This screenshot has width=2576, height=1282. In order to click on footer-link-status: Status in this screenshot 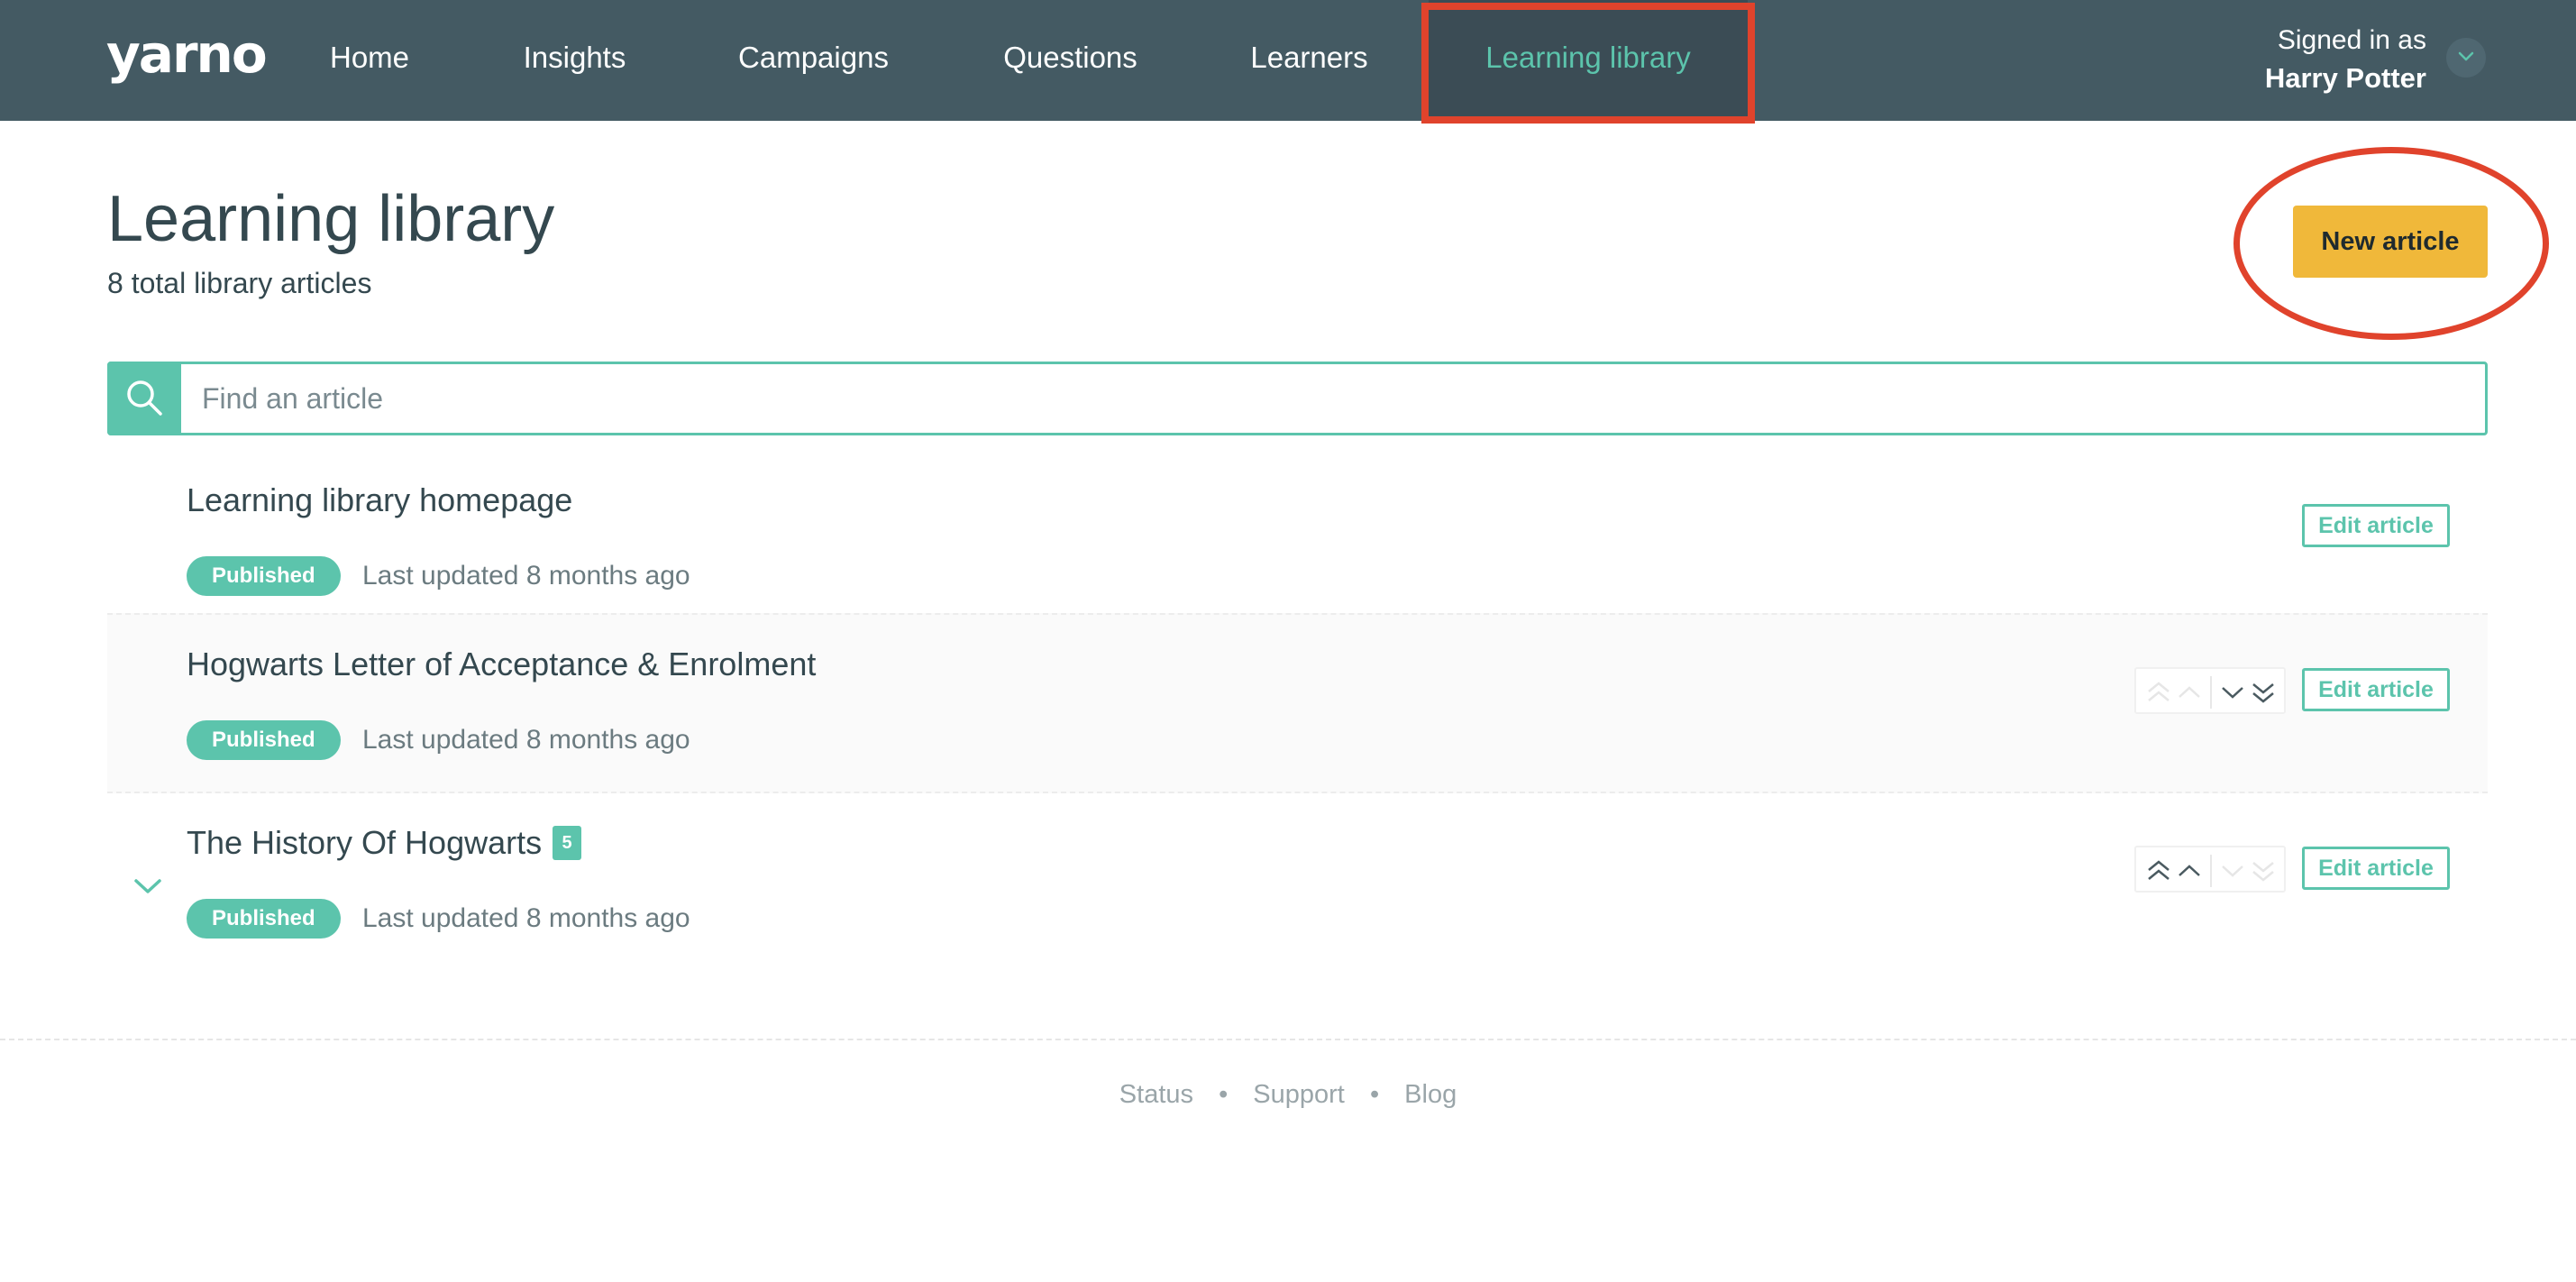, I will do `click(1156, 1094)`.